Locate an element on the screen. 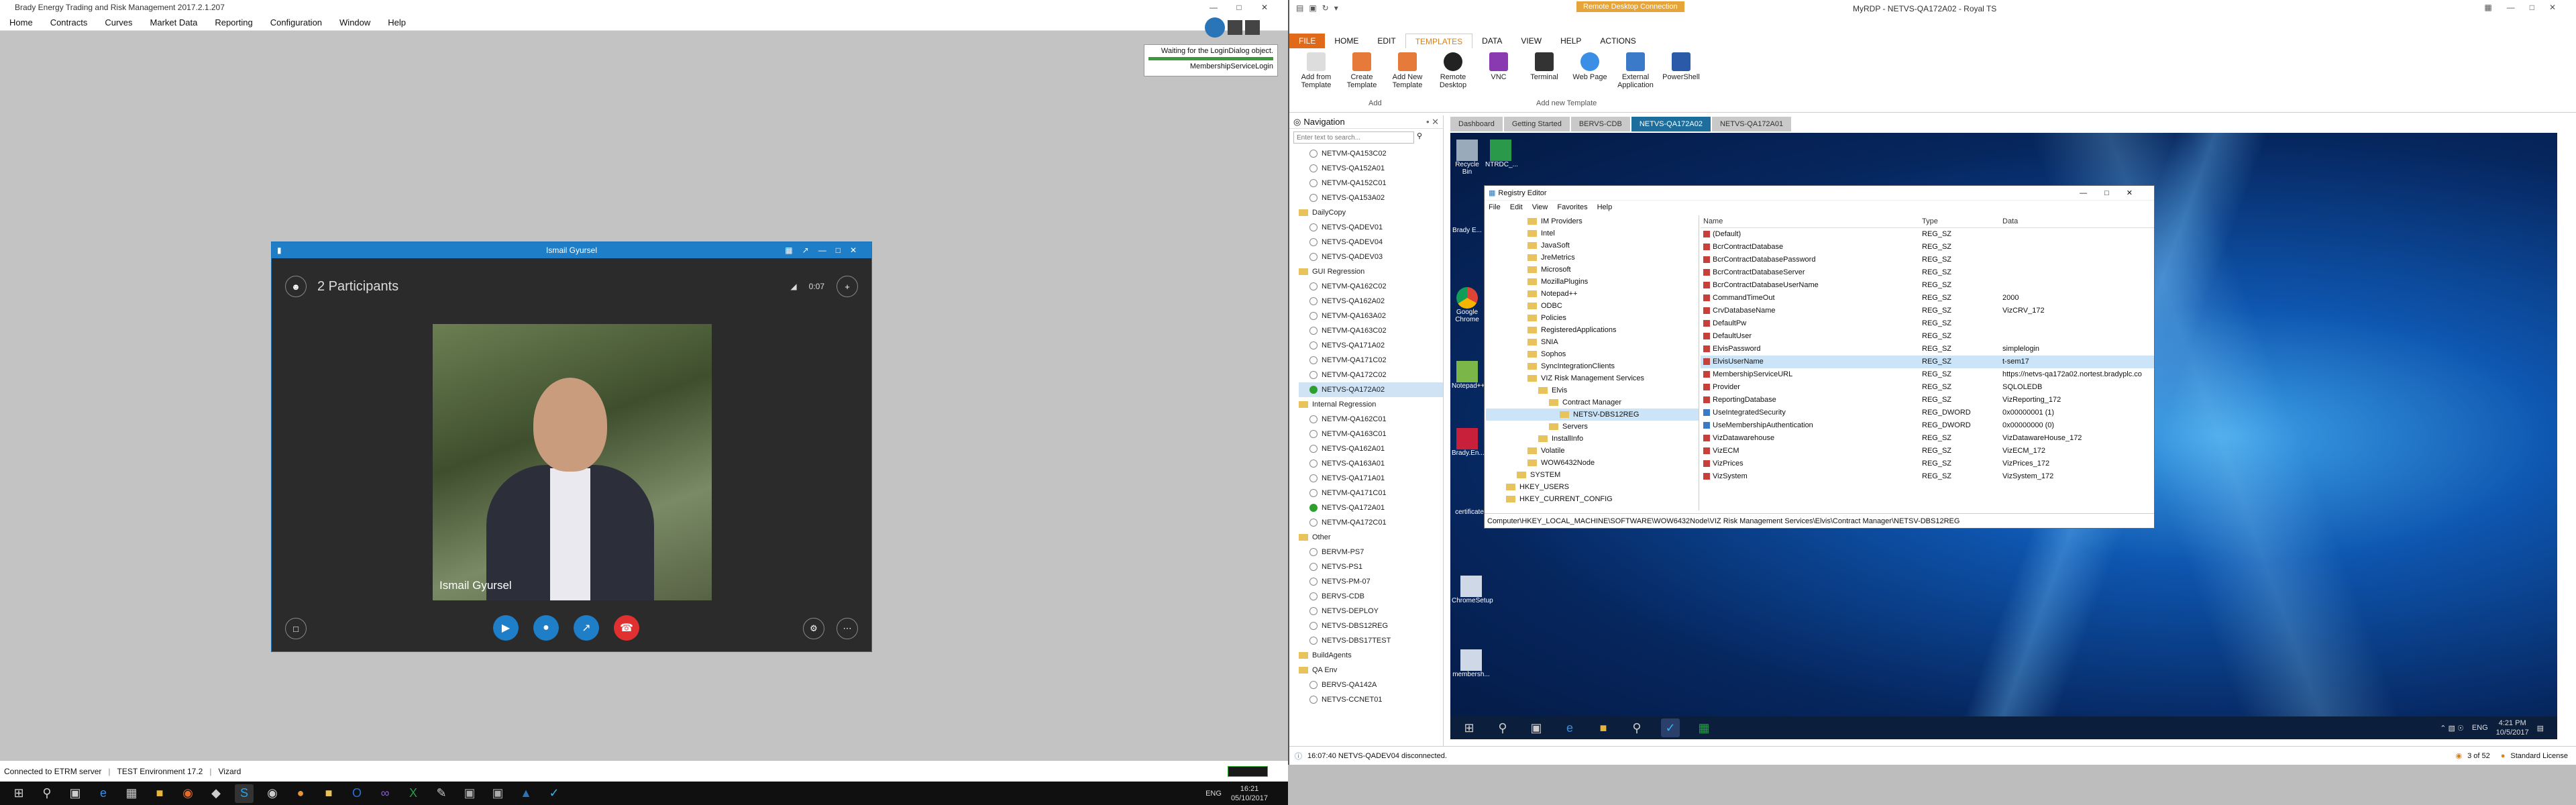 Image resolution: width=2576 pixels, height=805 pixels. registry-value-row: VizECM REG_SZ VizECM_172 is located at coordinates (1927, 451).